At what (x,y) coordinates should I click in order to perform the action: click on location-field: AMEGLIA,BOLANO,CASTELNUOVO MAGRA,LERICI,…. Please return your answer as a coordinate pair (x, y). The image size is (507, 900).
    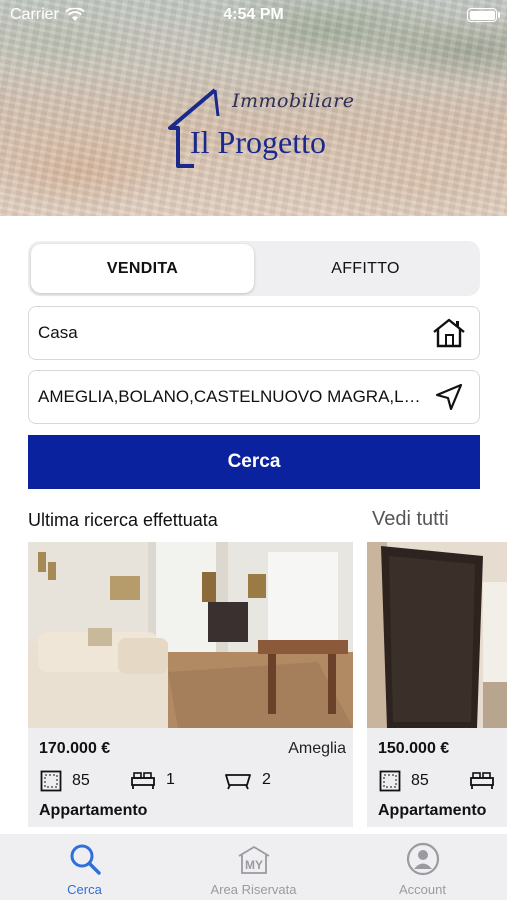
    Looking at the image, I should click on (254, 397).